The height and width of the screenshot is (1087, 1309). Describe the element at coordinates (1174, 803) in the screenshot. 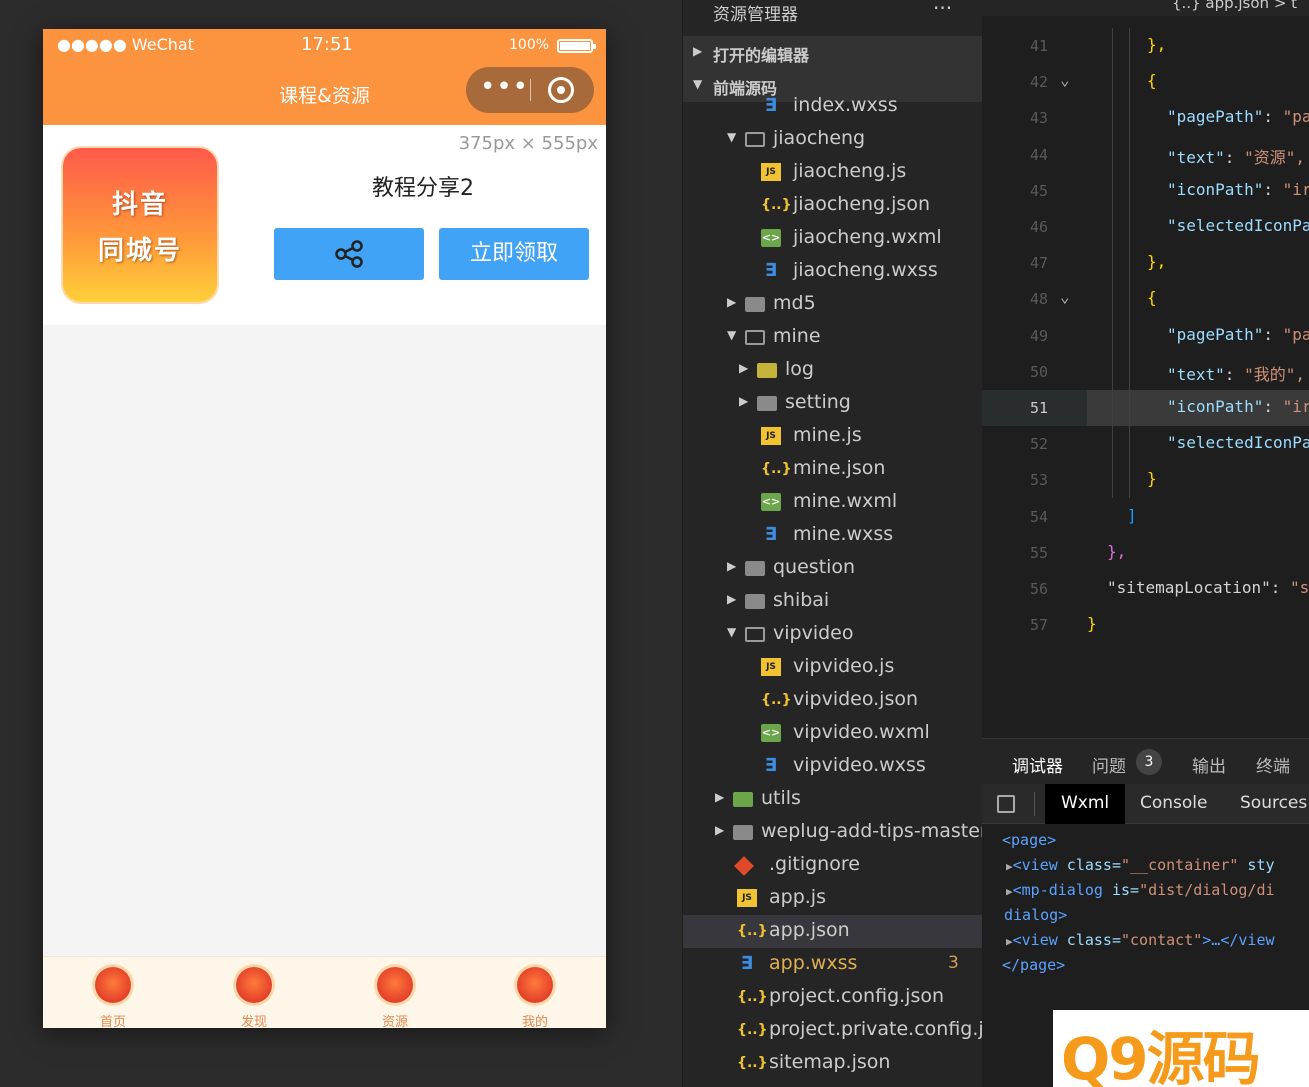

I see `tab-console: Console` at that location.